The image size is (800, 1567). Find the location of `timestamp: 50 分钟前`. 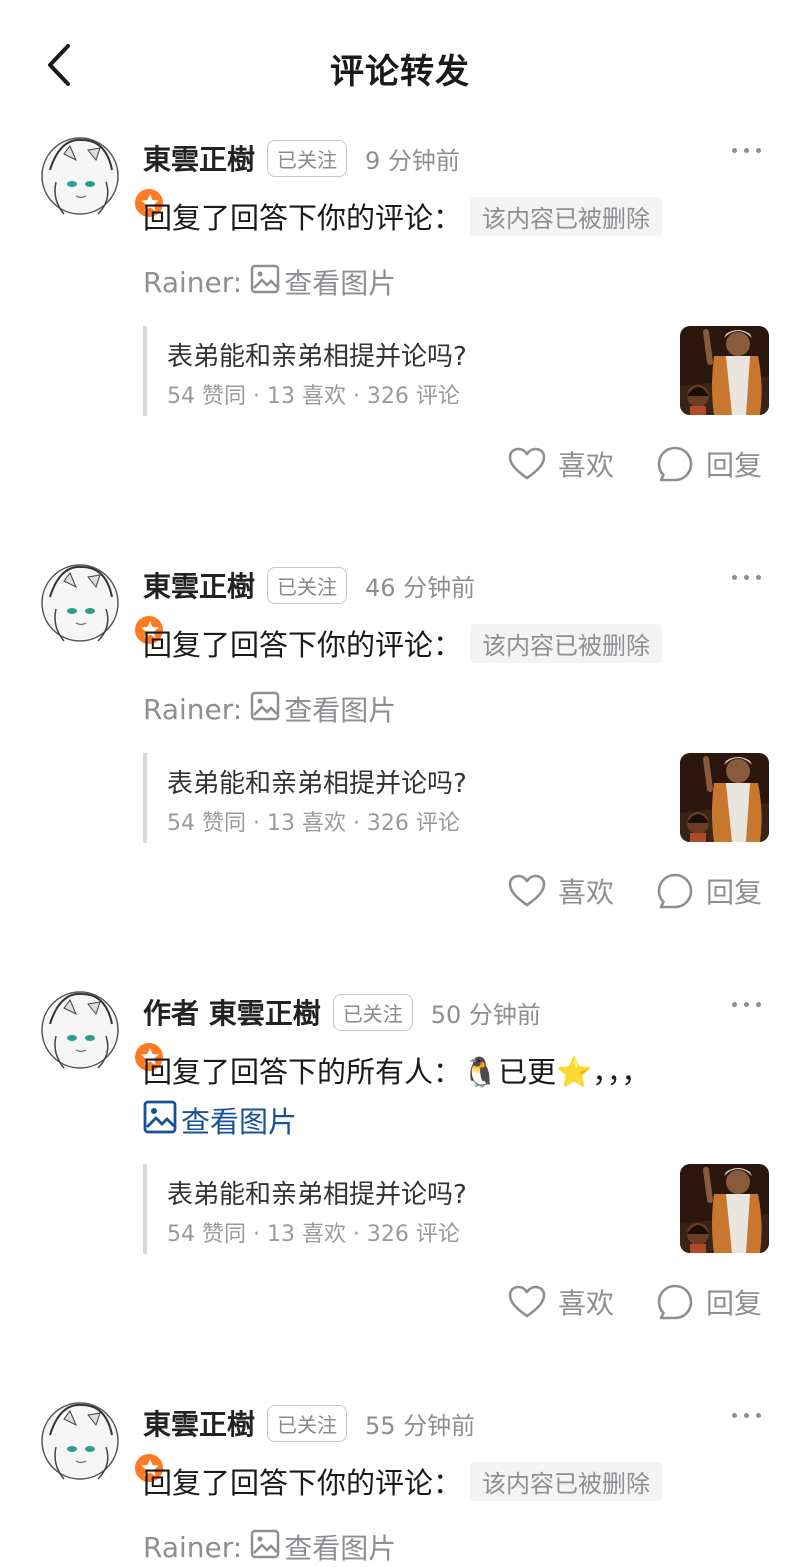

timestamp: 50 分钟前 is located at coordinates (485, 1014).